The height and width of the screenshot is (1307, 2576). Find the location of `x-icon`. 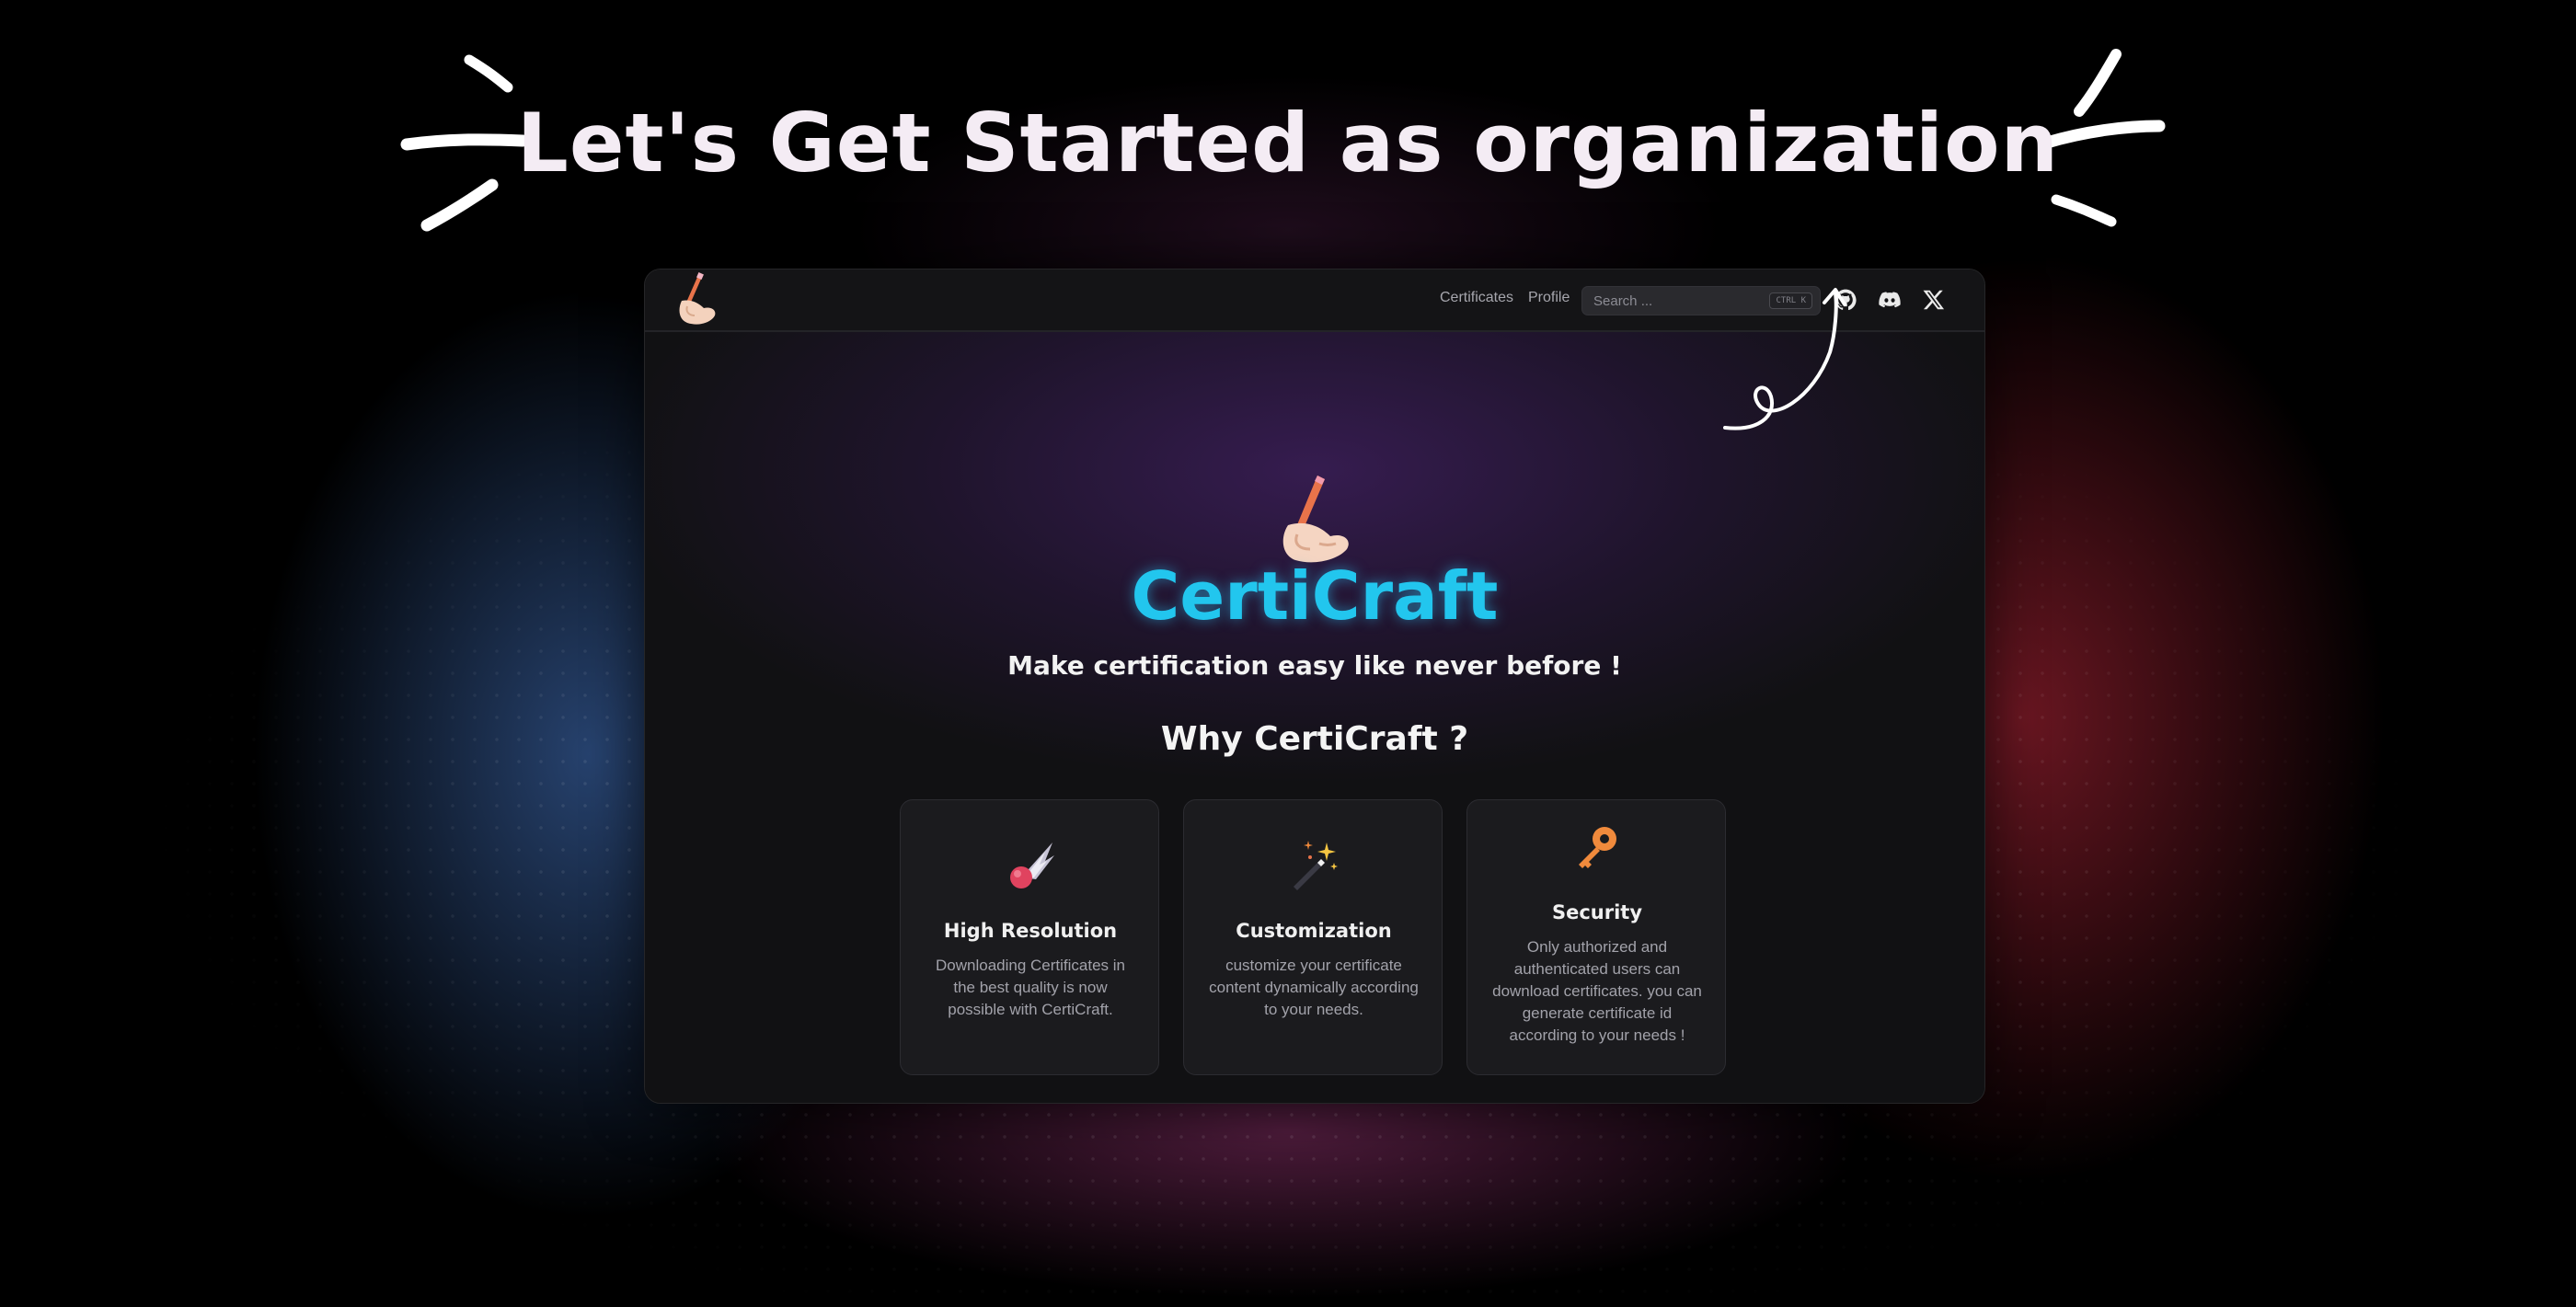

x-icon is located at coordinates (1934, 300).